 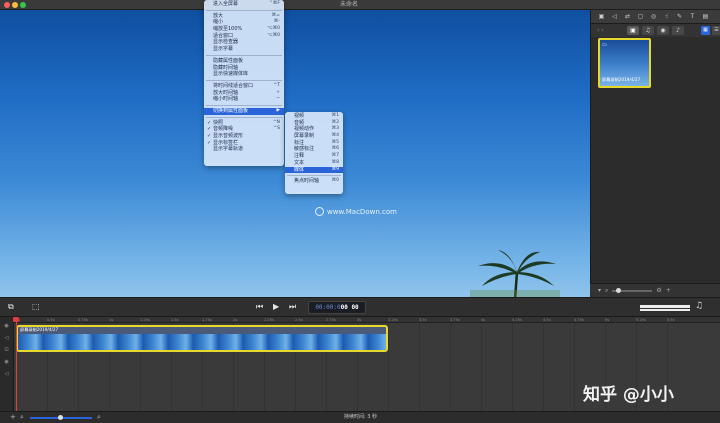 What do you see at coordinates (612, 30) in the screenshot?
I see `nav-arrows-icon: ‹ ›` at bounding box center [612, 30].